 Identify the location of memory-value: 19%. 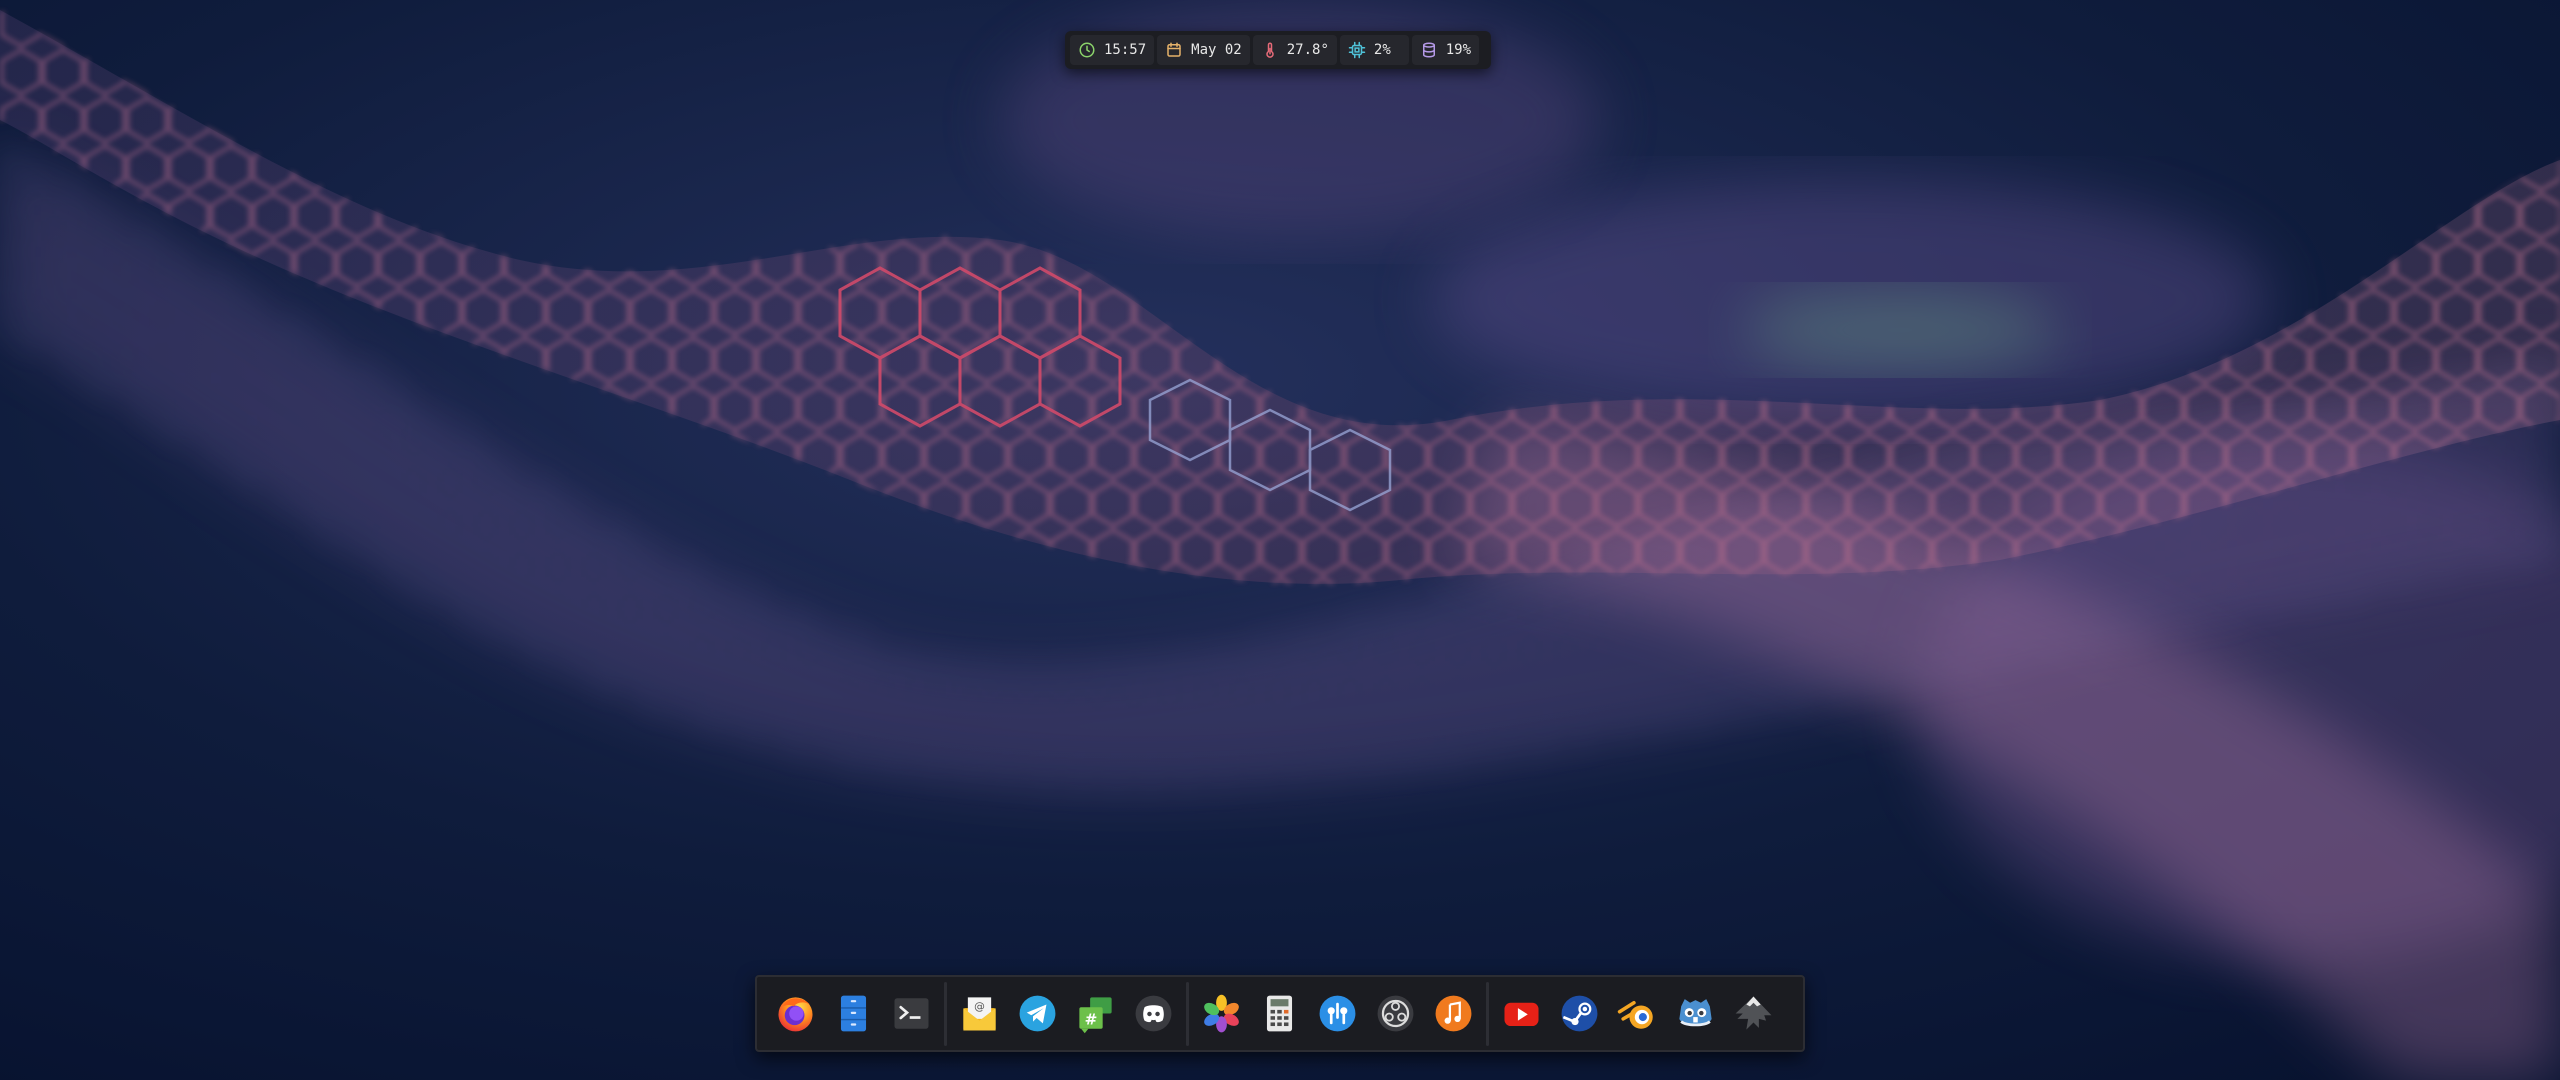
(1458, 50).